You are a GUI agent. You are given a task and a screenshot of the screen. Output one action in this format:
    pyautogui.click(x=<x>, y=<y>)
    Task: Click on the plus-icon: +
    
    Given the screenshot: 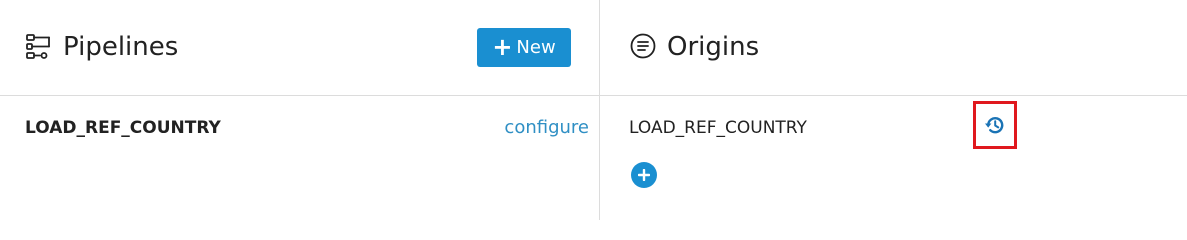 What is the action you would take?
    pyautogui.click(x=502, y=46)
    